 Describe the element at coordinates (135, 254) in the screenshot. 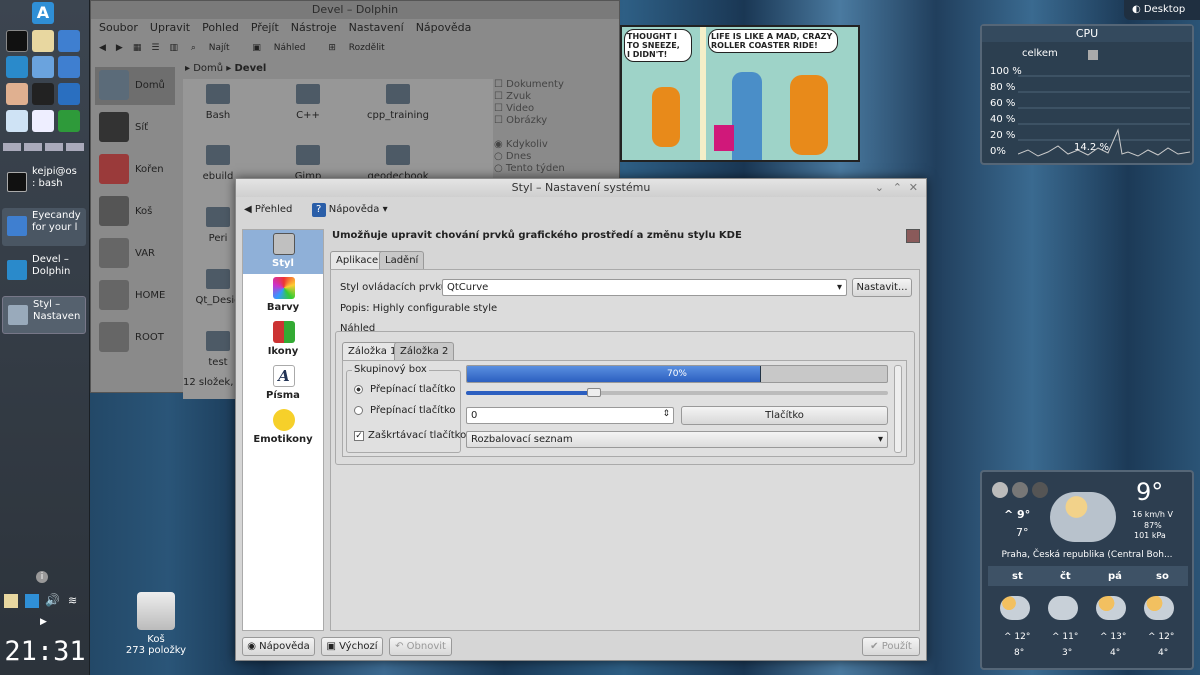

I see `place-var: VAR` at that location.